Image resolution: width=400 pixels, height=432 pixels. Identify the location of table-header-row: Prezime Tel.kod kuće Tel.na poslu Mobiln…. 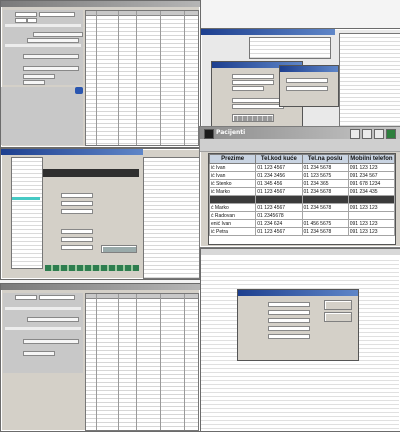
(302, 159).